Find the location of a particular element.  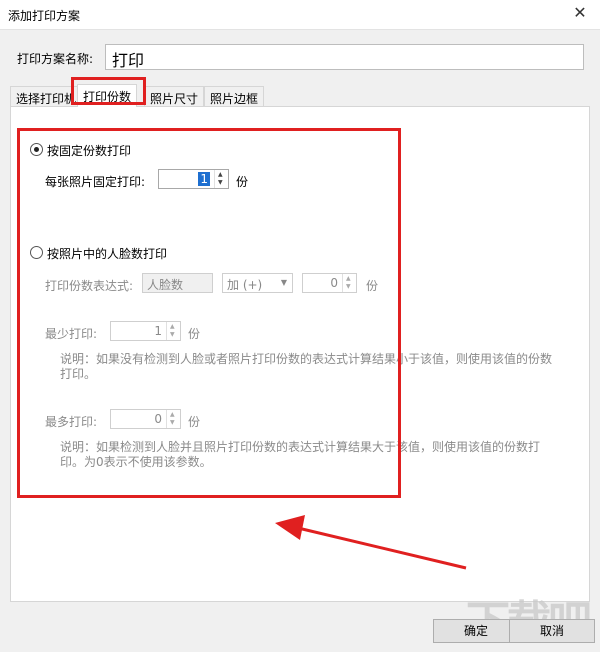

arrow-annotation-icon is located at coordinates (371, 542).